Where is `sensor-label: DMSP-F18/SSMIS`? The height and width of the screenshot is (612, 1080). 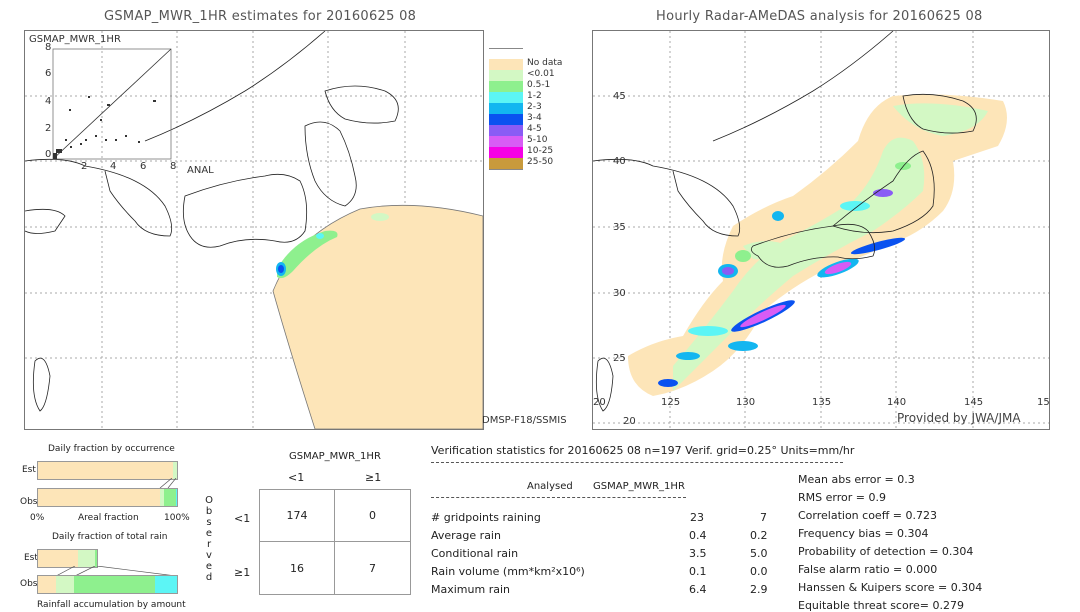 sensor-label: DMSP-F18/SSMIS is located at coordinates (524, 420).